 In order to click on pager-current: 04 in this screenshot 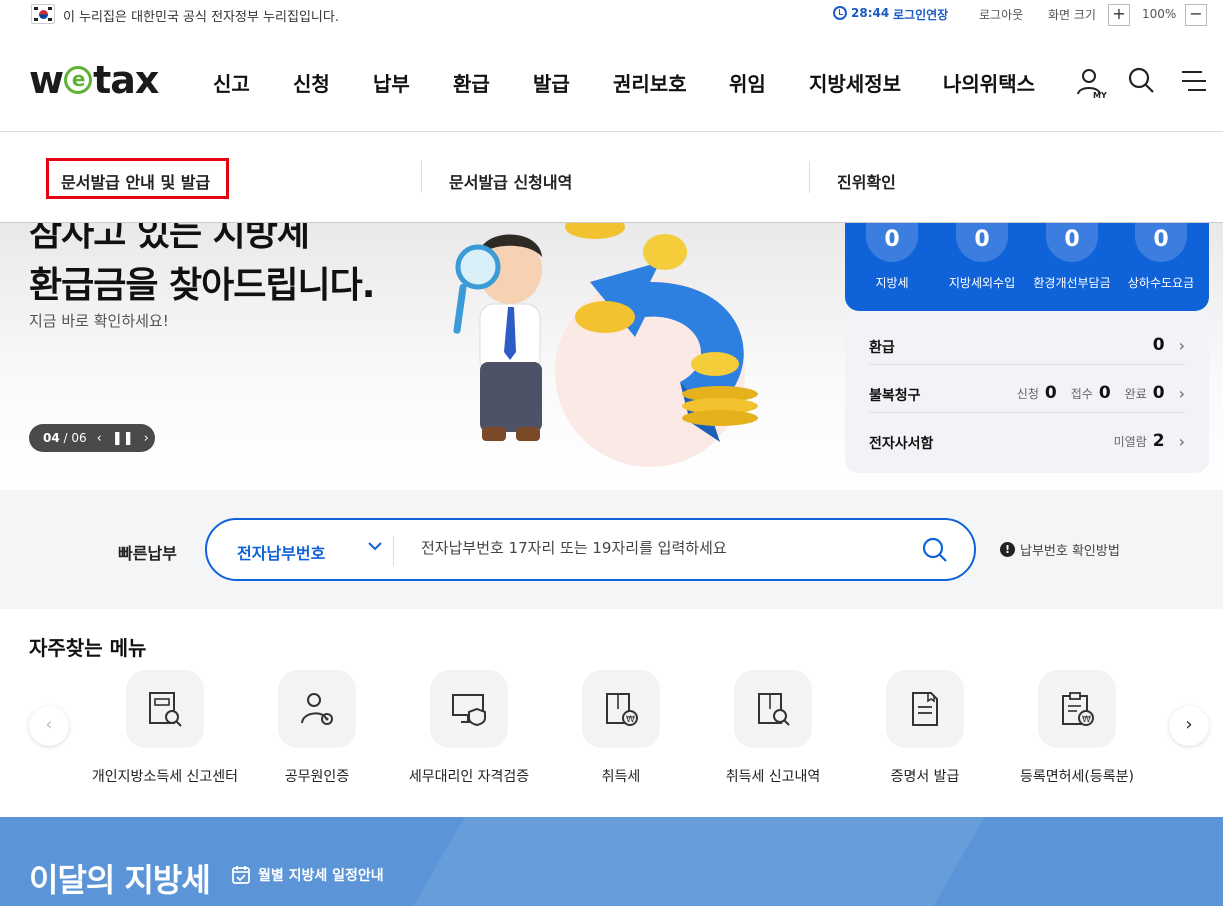, I will do `click(51, 438)`.